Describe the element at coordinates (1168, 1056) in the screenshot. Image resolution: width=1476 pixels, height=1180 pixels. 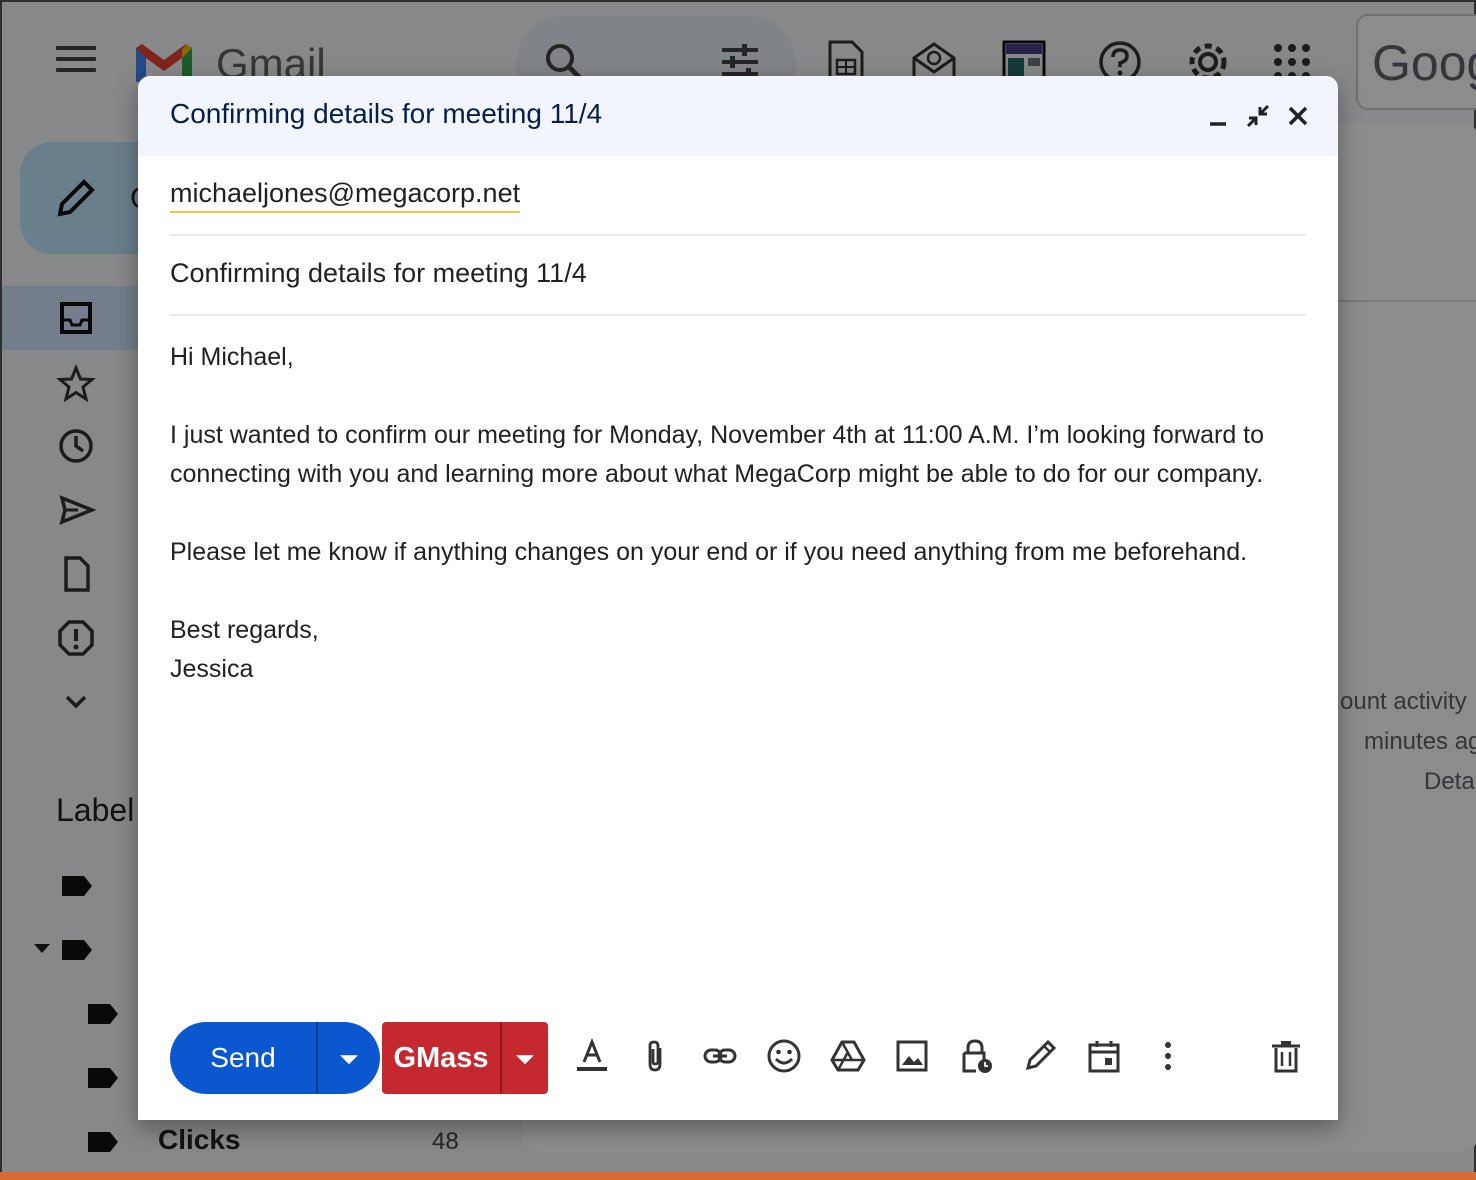
I see `more-options-icon` at that location.